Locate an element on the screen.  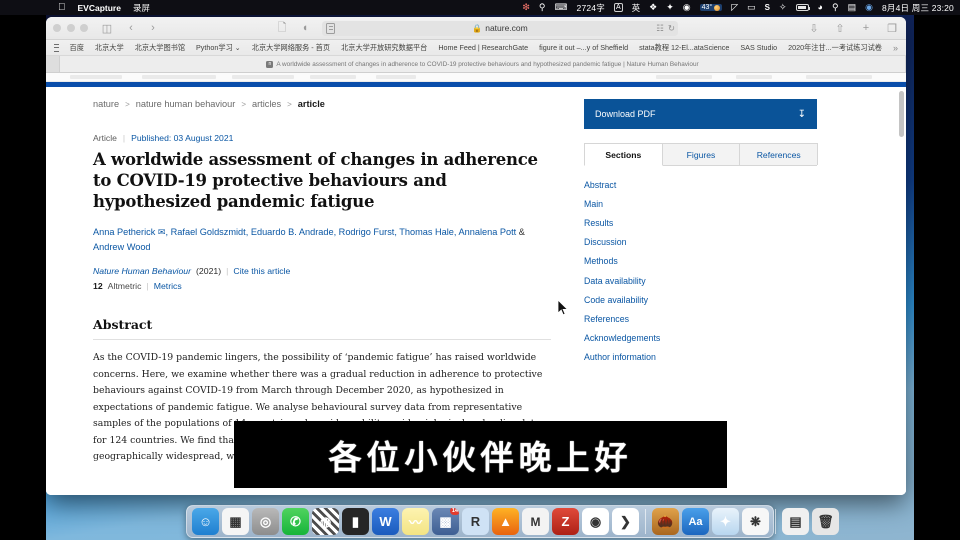
bookmark-pku-open-research-data: 北京大学开放研究数据平台 is located at coordinates (384, 48).